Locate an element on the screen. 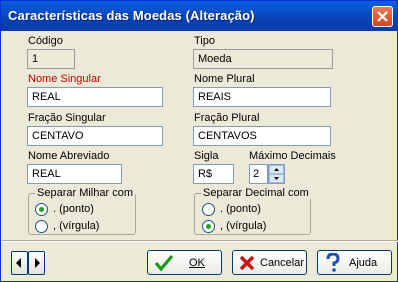  window-title: Características das Moedas (Alteração) is located at coordinates (131, 15).